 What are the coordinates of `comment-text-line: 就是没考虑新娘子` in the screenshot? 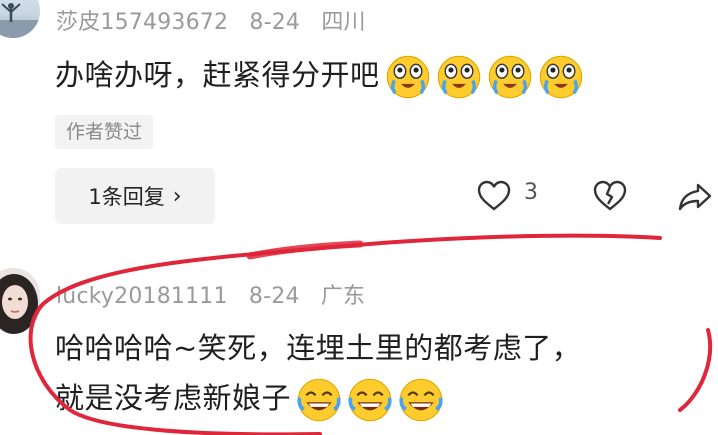 It's located at (249, 399).